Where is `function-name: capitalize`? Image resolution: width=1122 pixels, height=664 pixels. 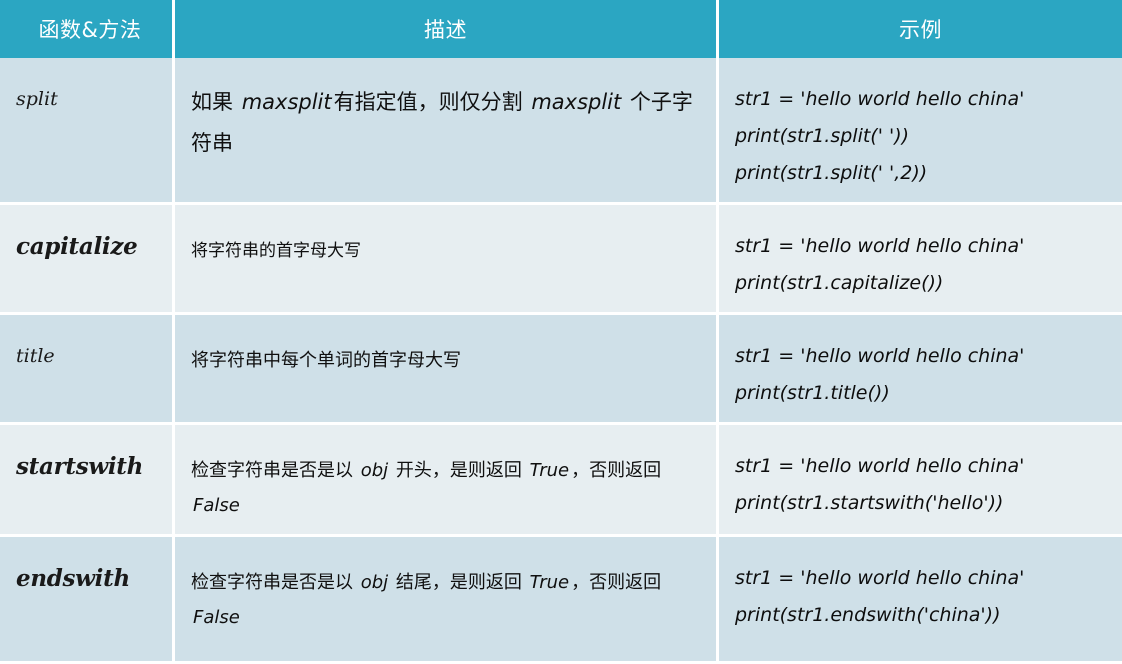 function-name: capitalize is located at coordinates (77, 247).